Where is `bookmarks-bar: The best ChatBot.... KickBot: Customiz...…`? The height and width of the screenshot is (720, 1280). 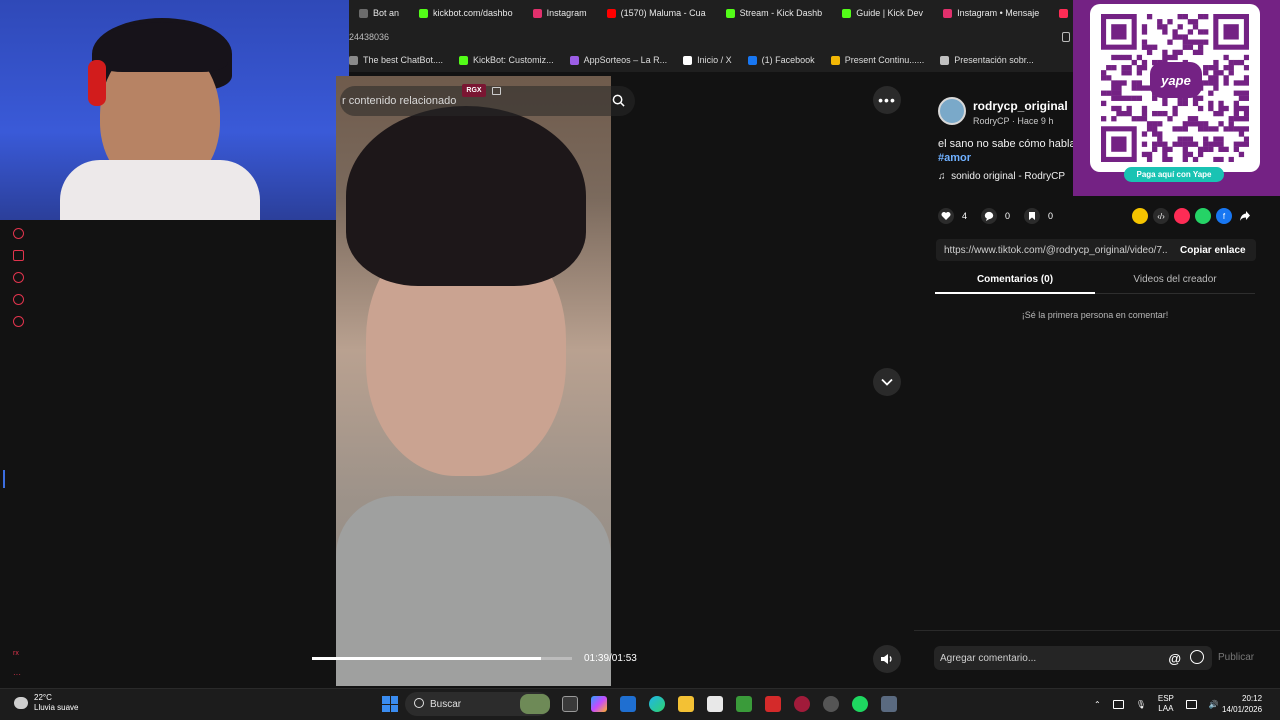 bookmarks-bar: The best ChatBot.... KickBot: Customiz...… is located at coordinates (714, 60).